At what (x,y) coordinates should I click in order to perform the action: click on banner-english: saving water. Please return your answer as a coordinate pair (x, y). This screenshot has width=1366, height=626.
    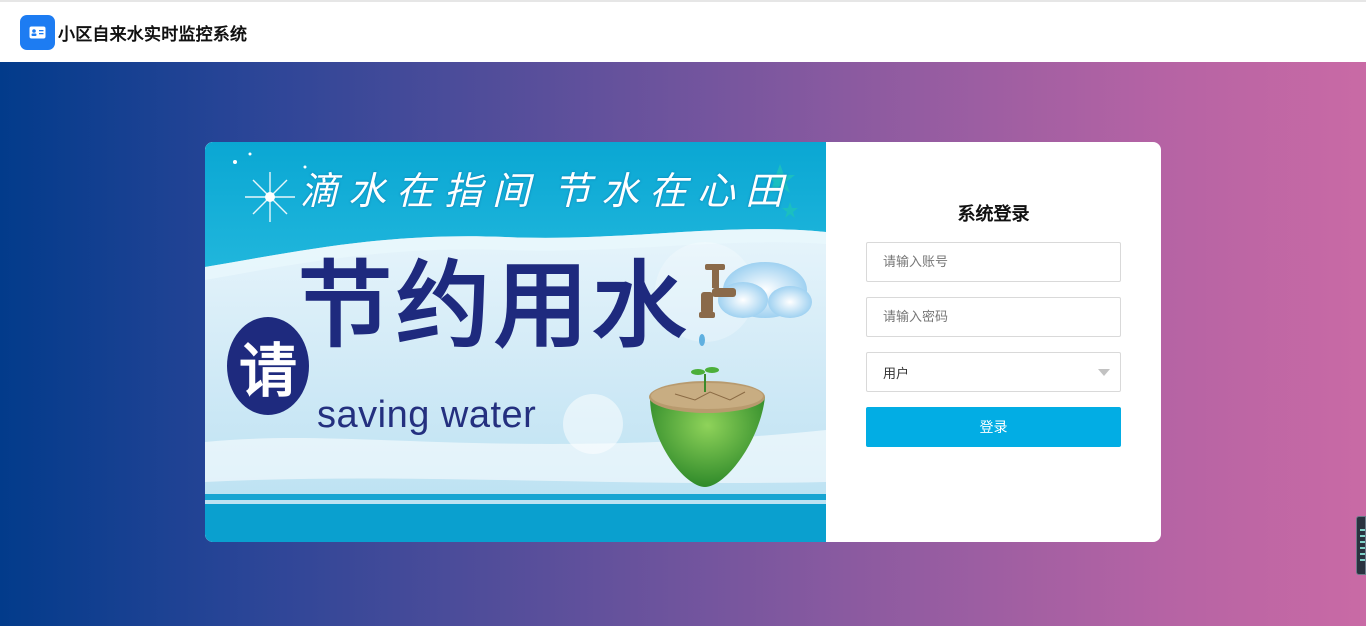
    Looking at the image, I should click on (427, 415).